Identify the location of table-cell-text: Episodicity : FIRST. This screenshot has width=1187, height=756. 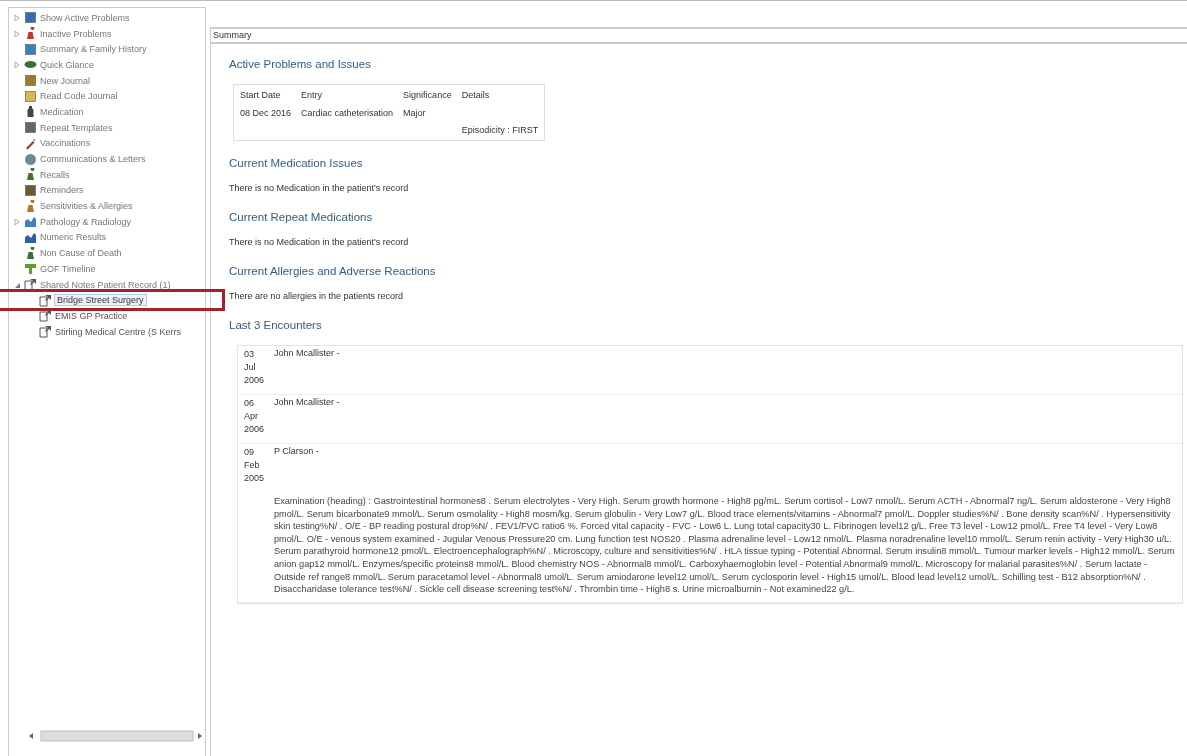
(500, 130).